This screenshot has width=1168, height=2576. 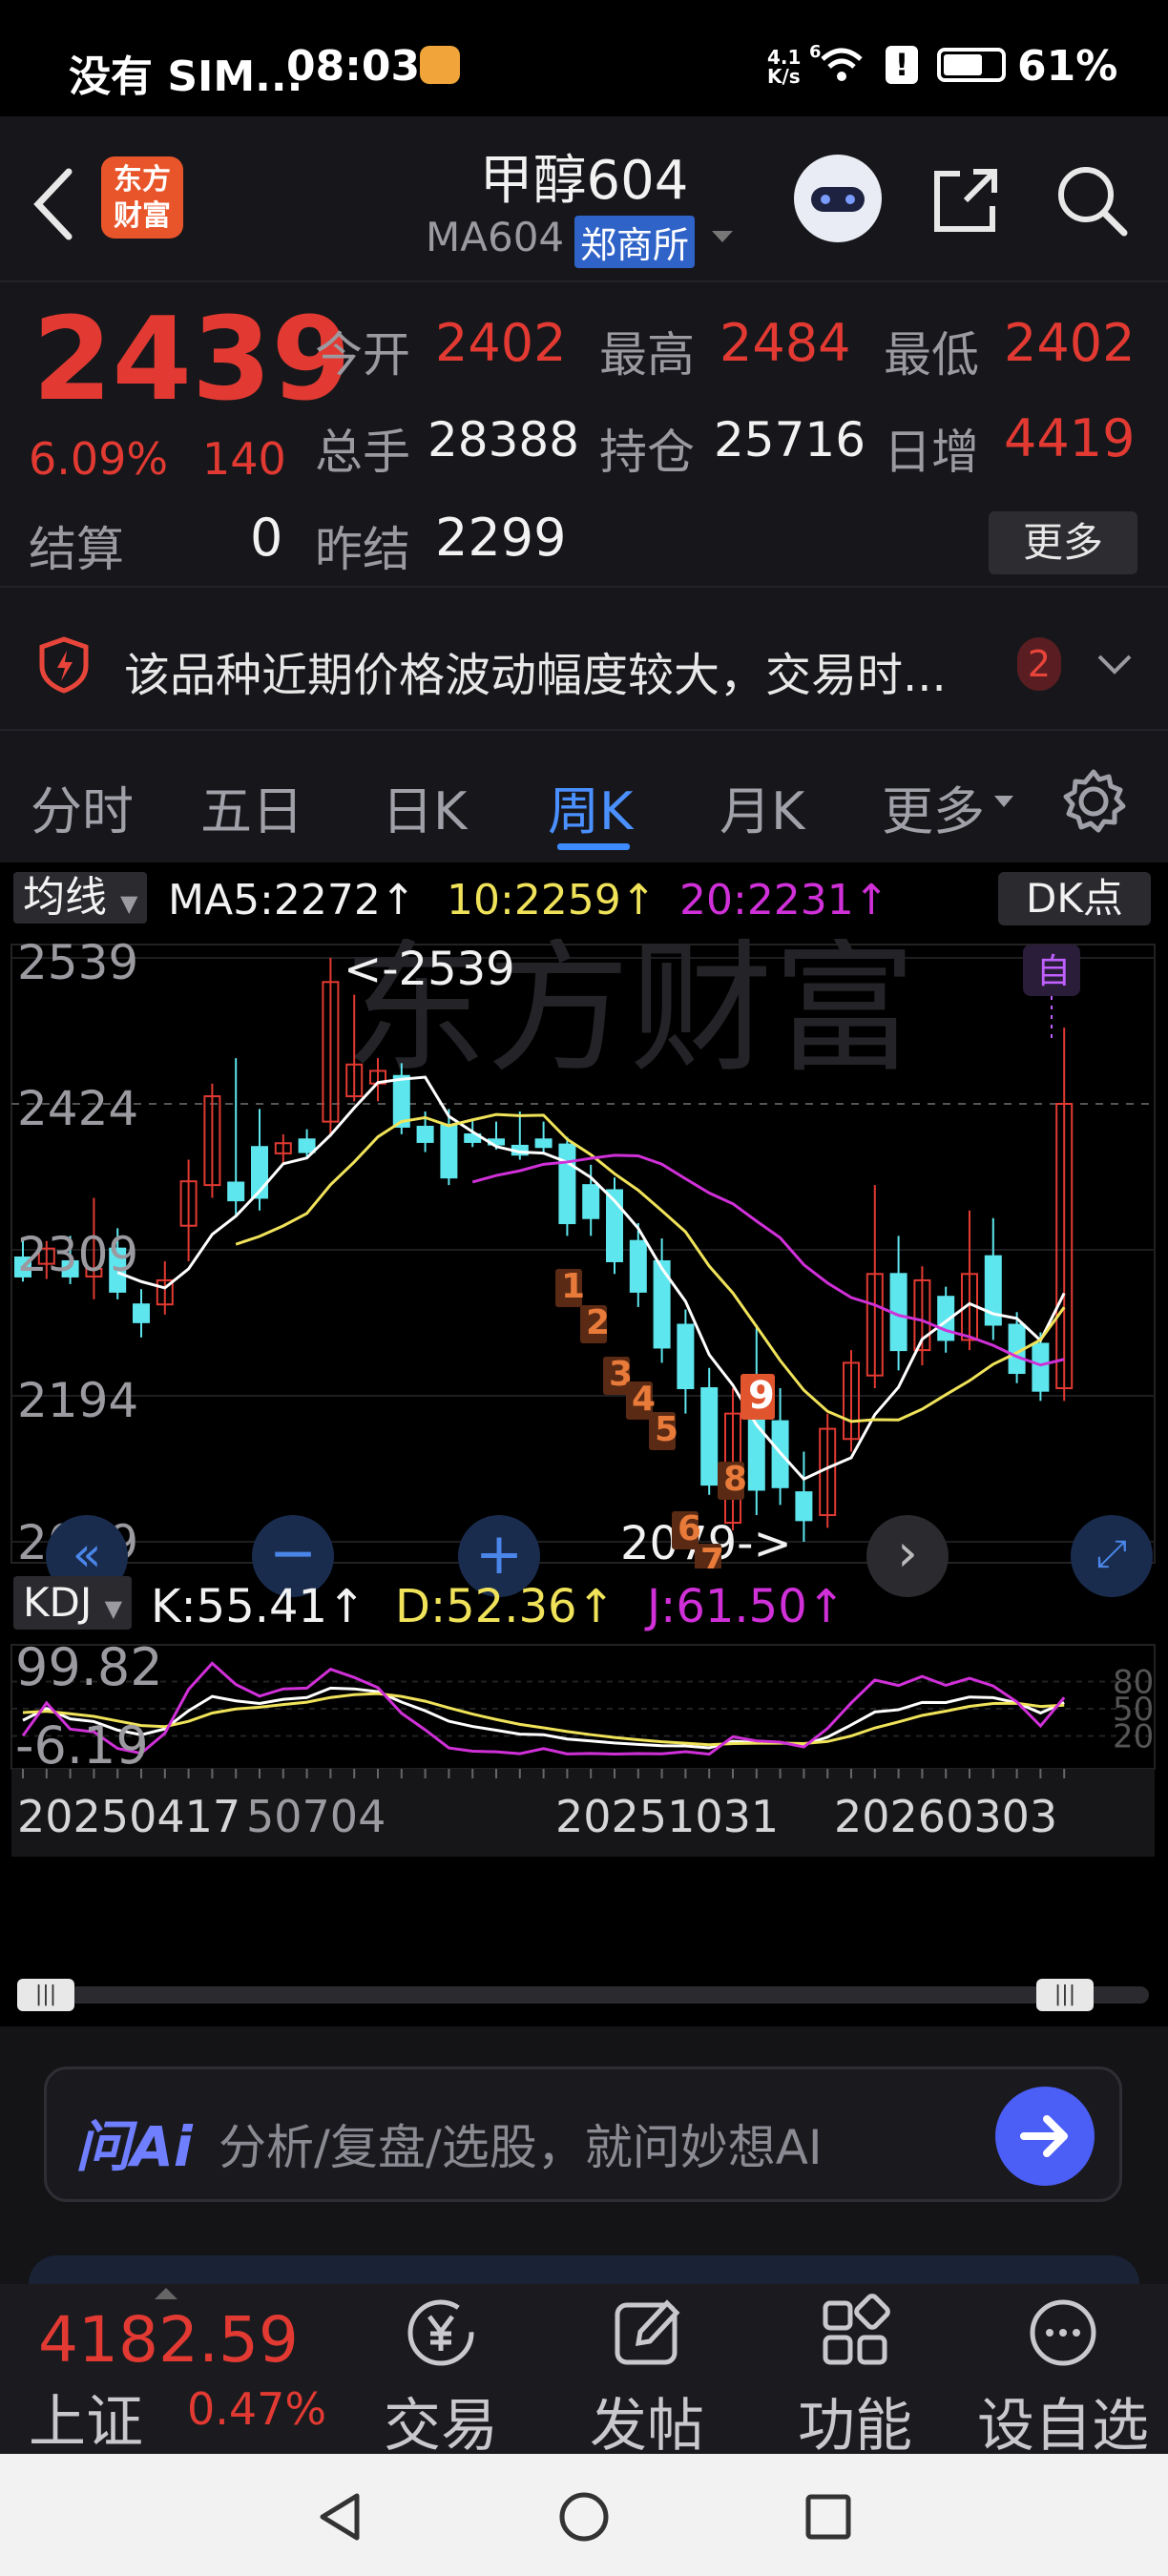 I want to click on kdj-k-value: K:55.41↑, so click(x=258, y=1606).